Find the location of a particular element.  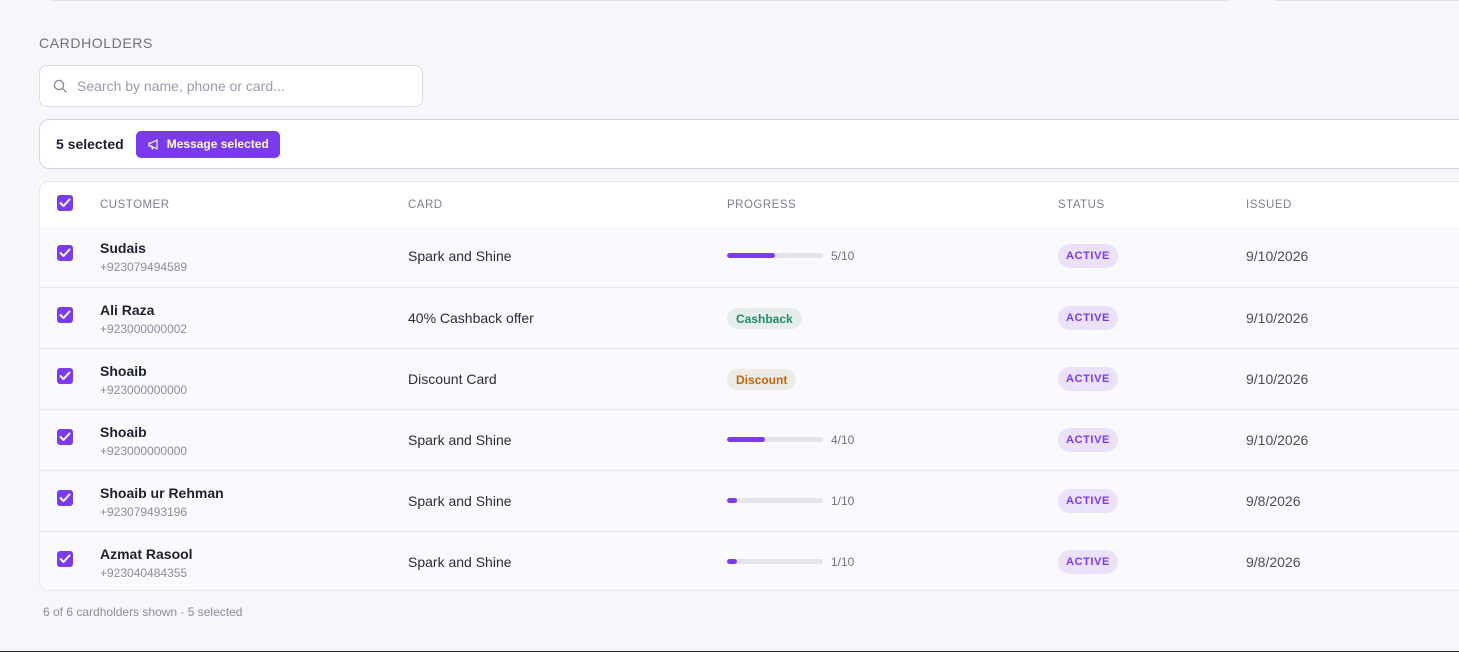

header-status: STATUS is located at coordinates (1081, 205).